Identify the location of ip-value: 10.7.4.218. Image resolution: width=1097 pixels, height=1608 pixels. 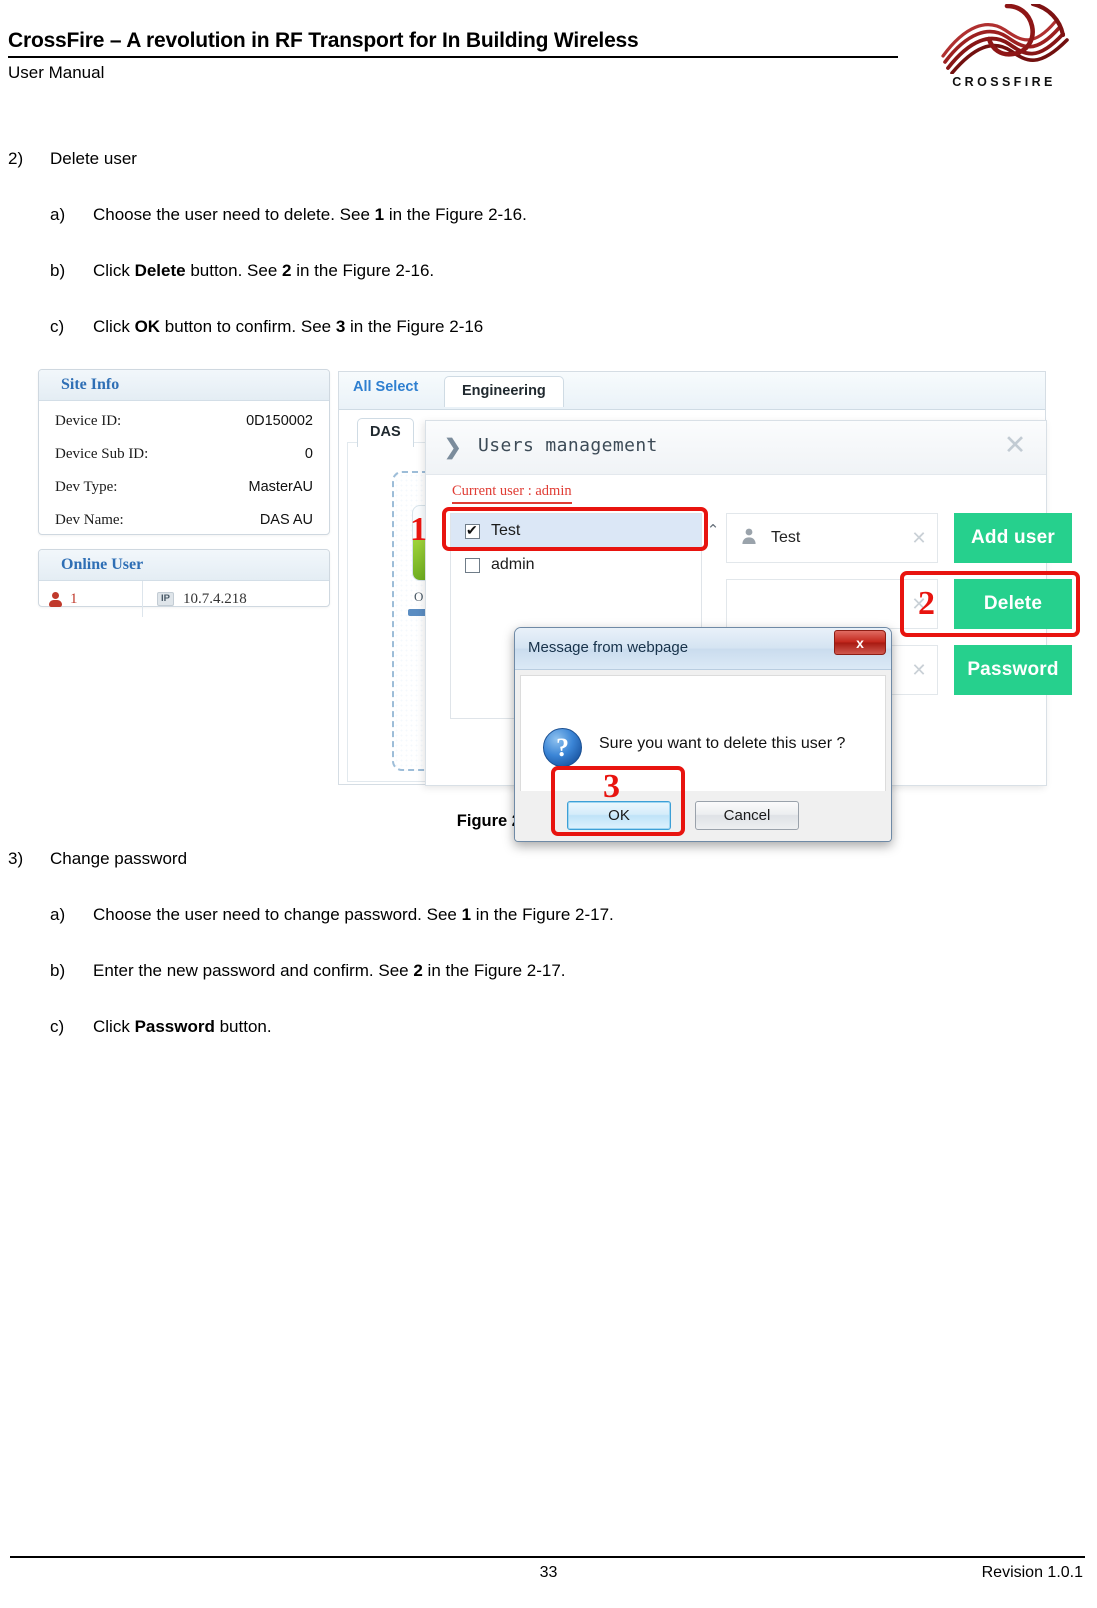
(214, 598).